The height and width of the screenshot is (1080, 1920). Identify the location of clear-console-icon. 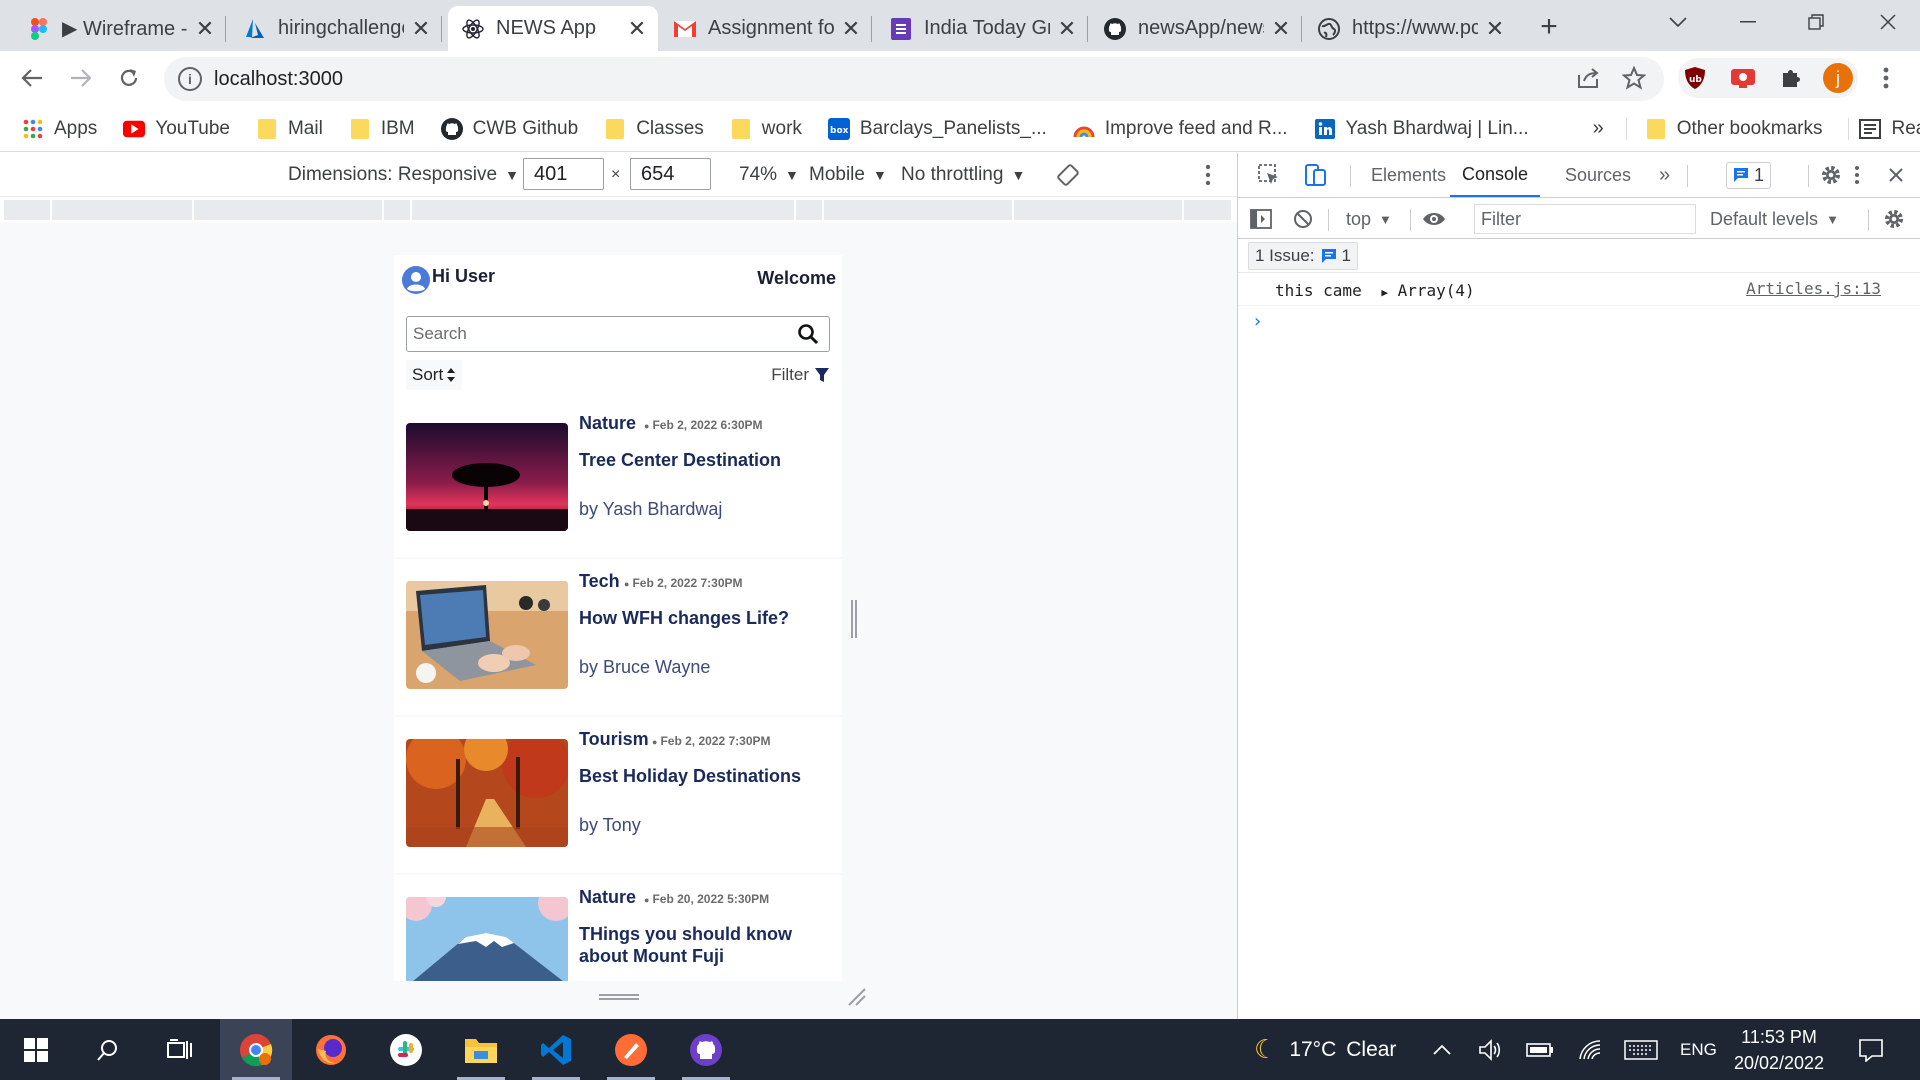
(1303, 219).